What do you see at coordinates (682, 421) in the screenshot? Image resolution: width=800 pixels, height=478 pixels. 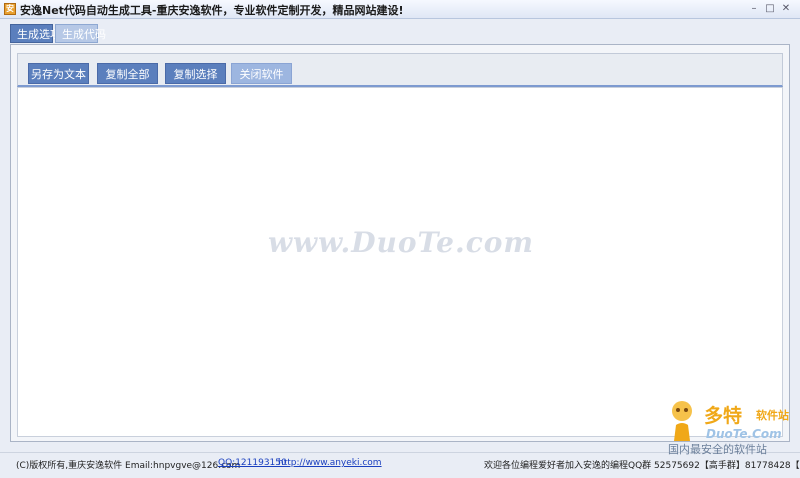 I see `mascot-icon` at bounding box center [682, 421].